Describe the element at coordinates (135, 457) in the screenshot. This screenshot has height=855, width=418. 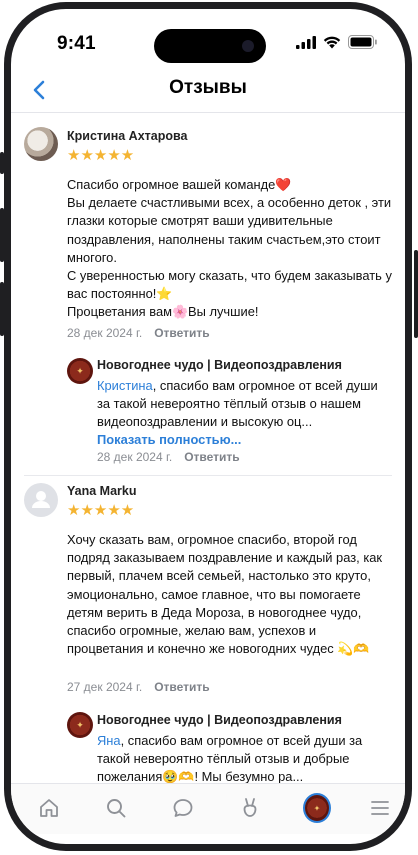
I see `response-date: 28 дек 2024 г.` at that location.